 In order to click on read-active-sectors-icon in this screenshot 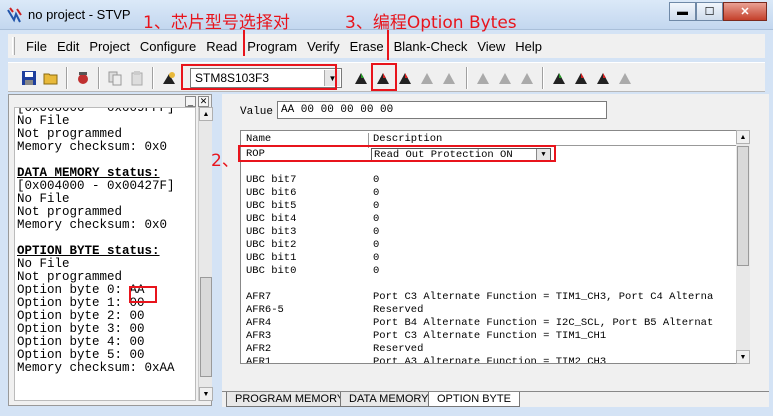, I will do `click(559, 78)`.